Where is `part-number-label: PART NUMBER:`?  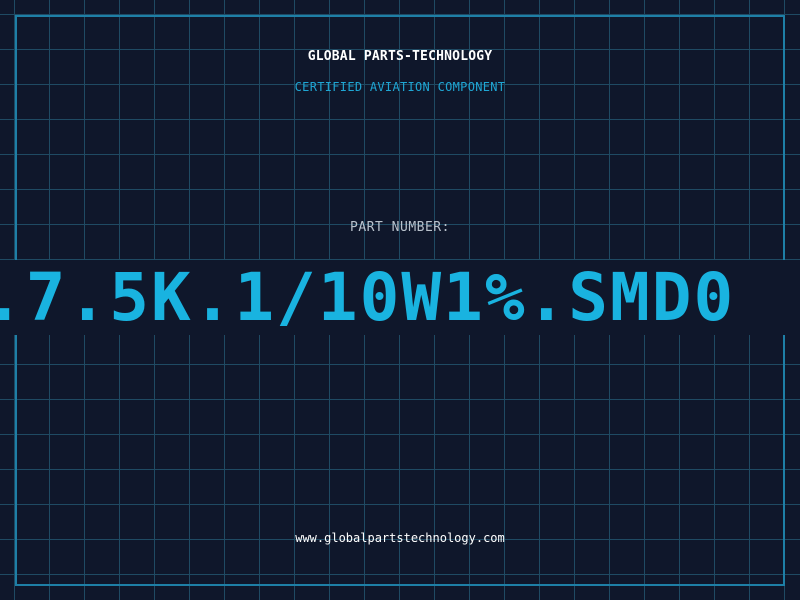
part-number-label: PART NUMBER: is located at coordinates (400, 227).